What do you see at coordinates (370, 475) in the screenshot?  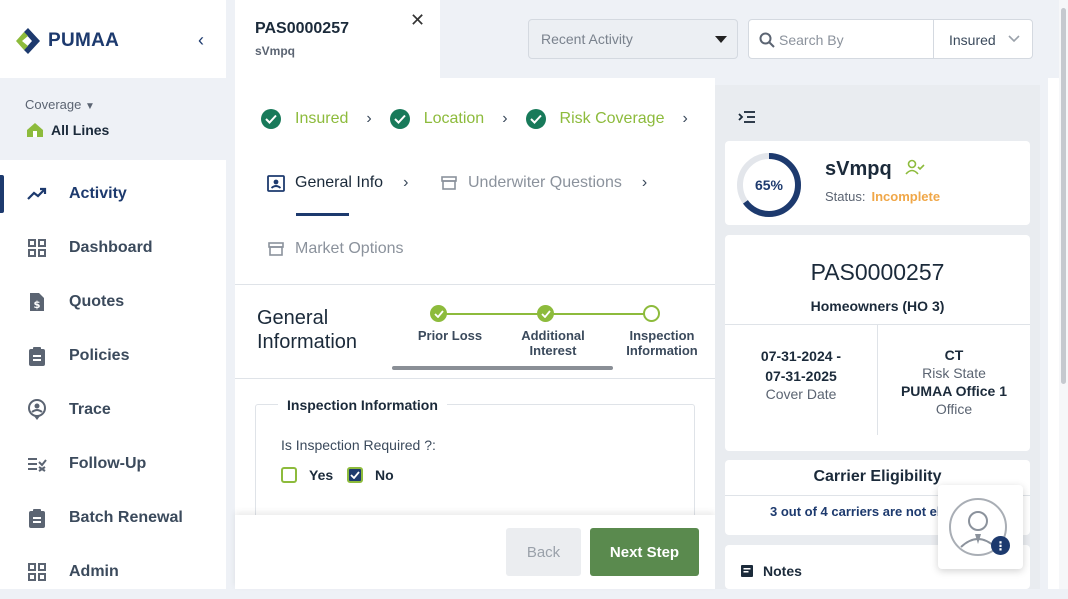 I see `no-option: No` at bounding box center [370, 475].